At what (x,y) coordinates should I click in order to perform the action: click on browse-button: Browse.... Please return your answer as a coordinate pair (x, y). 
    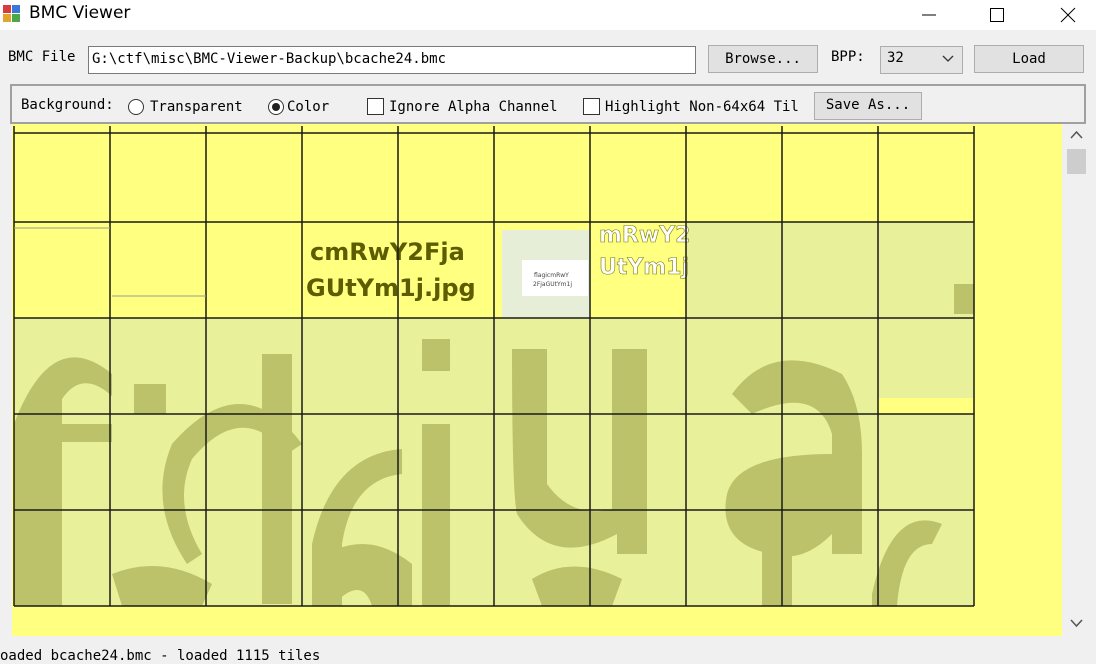
    Looking at the image, I should click on (763, 59).